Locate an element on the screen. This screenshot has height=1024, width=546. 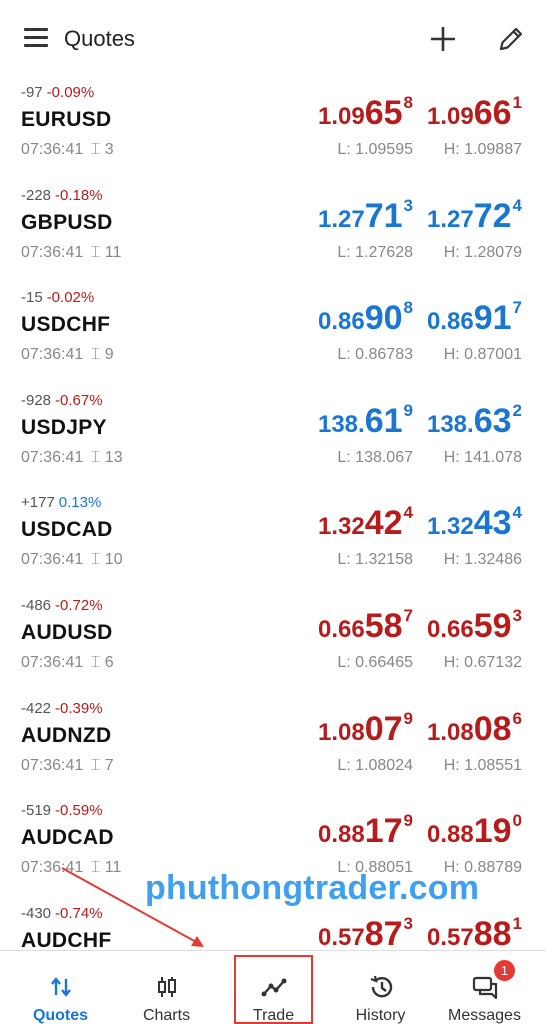
ask-price: 0.86917 is located at coordinates (474, 318).